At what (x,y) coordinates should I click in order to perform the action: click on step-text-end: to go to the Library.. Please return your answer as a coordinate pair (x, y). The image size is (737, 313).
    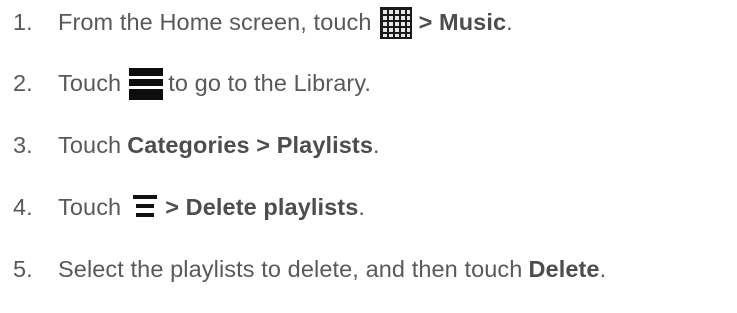
    Looking at the image, I should click on (270, 82).